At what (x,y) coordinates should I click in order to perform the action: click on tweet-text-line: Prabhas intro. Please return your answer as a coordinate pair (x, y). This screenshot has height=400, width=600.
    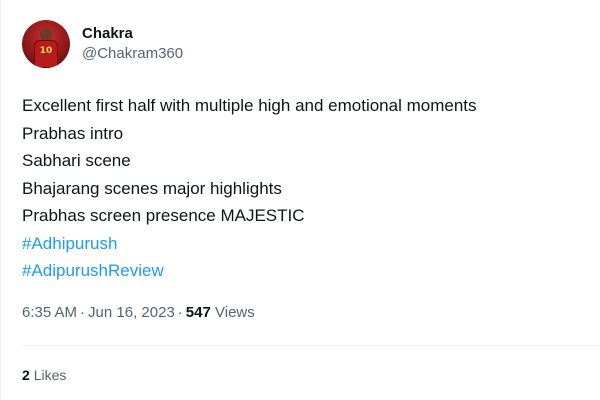
    Looking at the image, I should click on (73, 133).